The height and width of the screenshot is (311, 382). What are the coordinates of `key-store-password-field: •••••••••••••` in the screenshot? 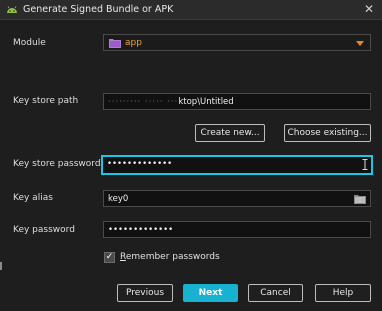 It's located at (237, 165).